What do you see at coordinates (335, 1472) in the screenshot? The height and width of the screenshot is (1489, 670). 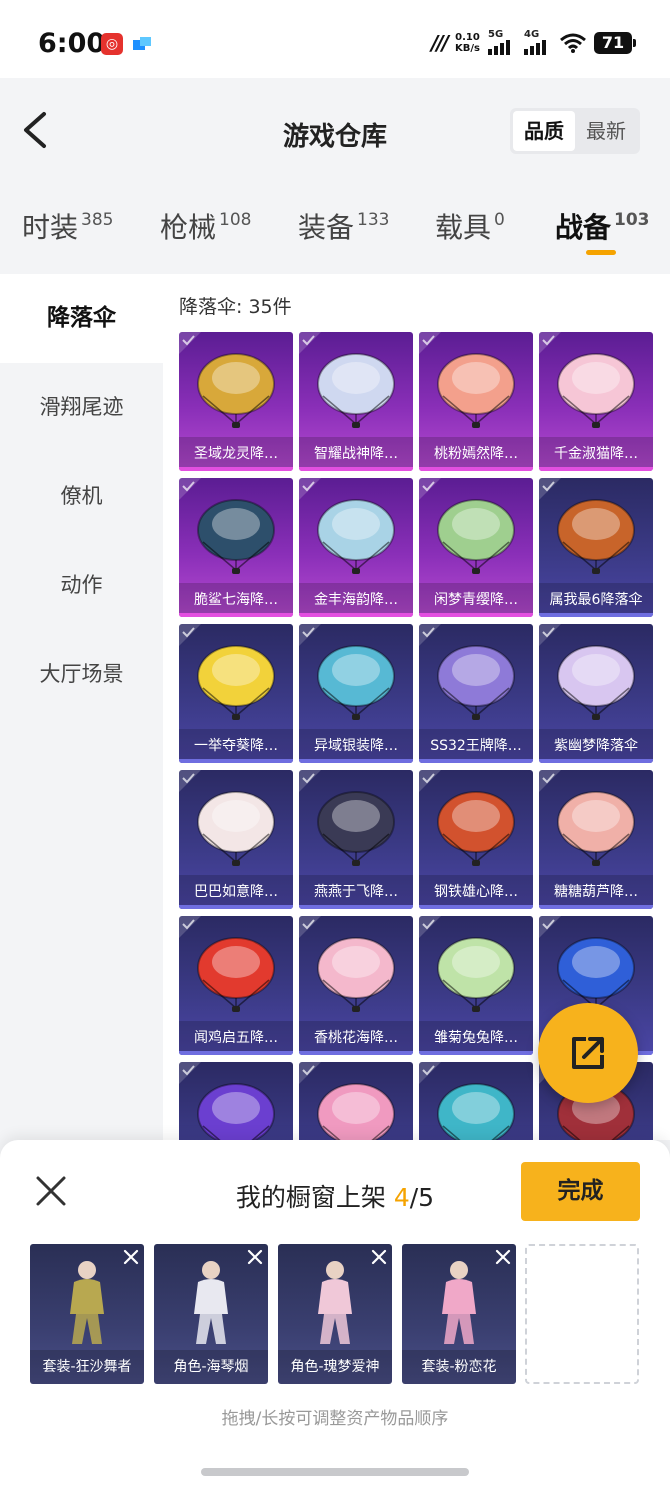 I see `home-indicator` at bounding box center [335, 1472].